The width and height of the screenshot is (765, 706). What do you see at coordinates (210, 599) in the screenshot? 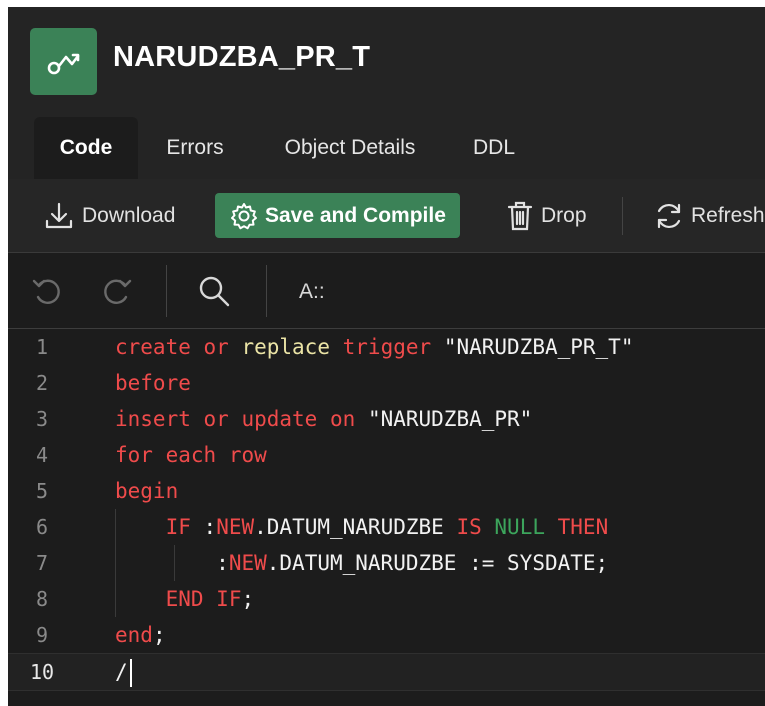
I see `line-text: END IF;` at bounding box center [210, 599].